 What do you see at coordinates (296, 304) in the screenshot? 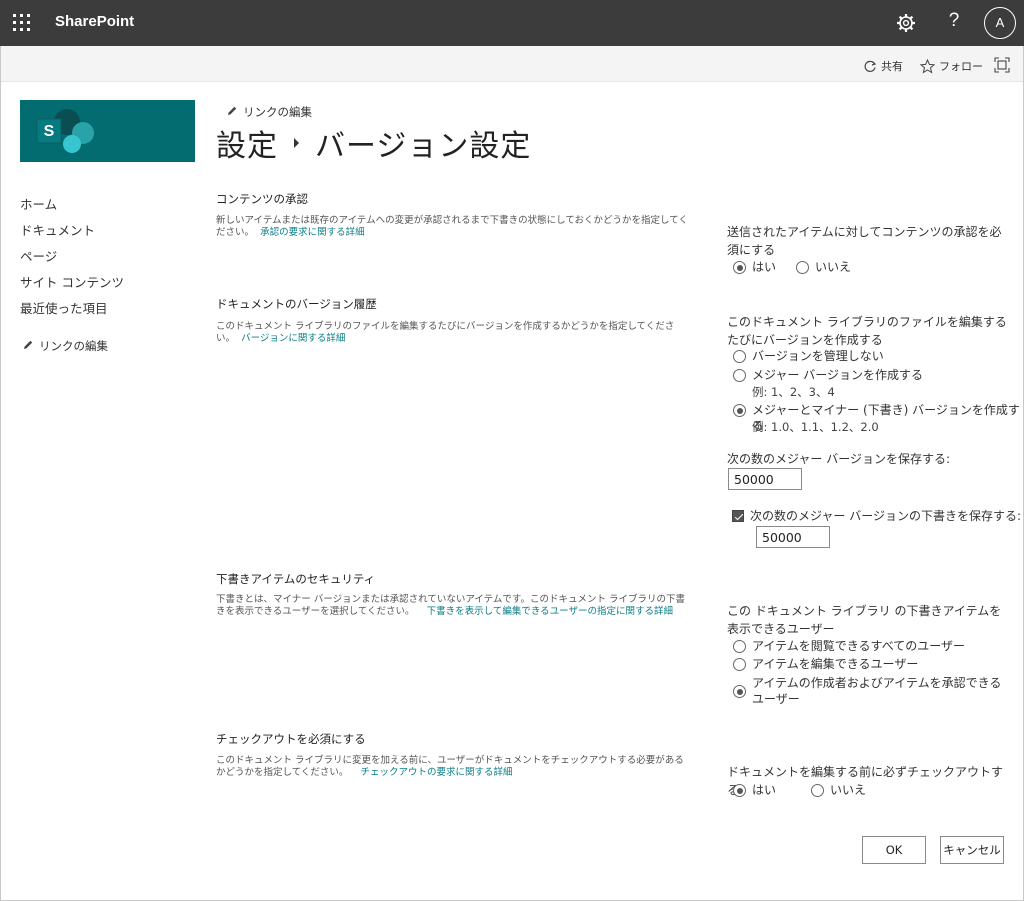
I see `version-history-heading: ドキュメントのバージョン履歴` at bounding box center [296, 304].